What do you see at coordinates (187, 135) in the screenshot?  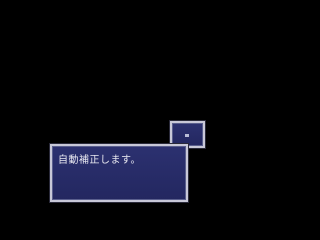 I see `square-cursor-icon` at bounding box center [187, 135].